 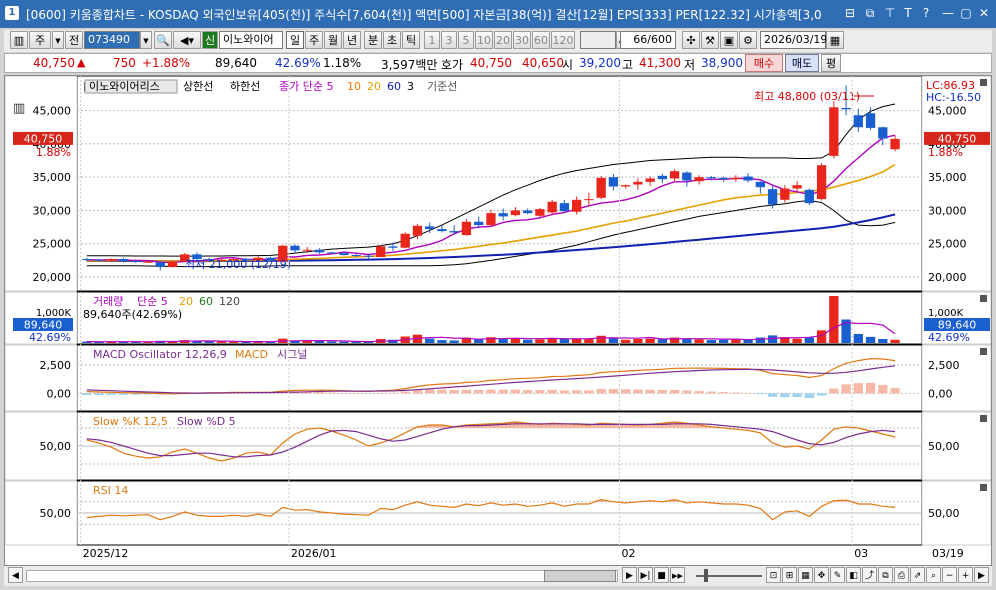 What do you see at coordinates (19, 40) in the screenshot?
I see `layout-icon: ▥` at bounding box center [19, 40].